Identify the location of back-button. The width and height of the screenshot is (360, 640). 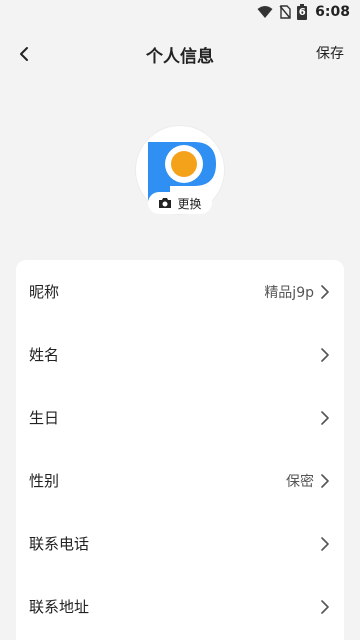
(24, 54).